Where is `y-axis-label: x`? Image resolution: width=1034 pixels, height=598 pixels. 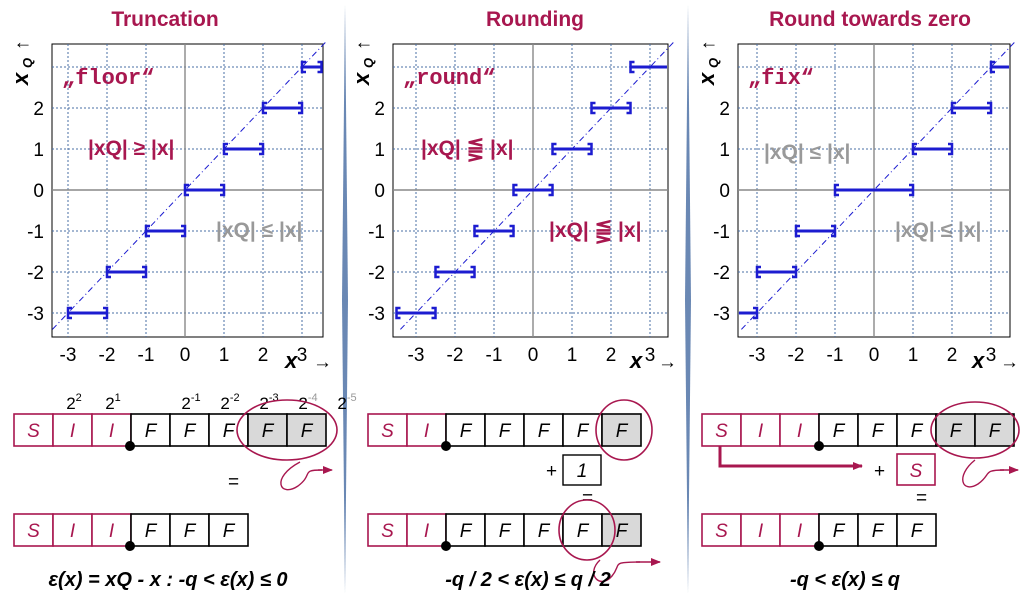
y-axis-label: x is located at coordinates (20, 79).